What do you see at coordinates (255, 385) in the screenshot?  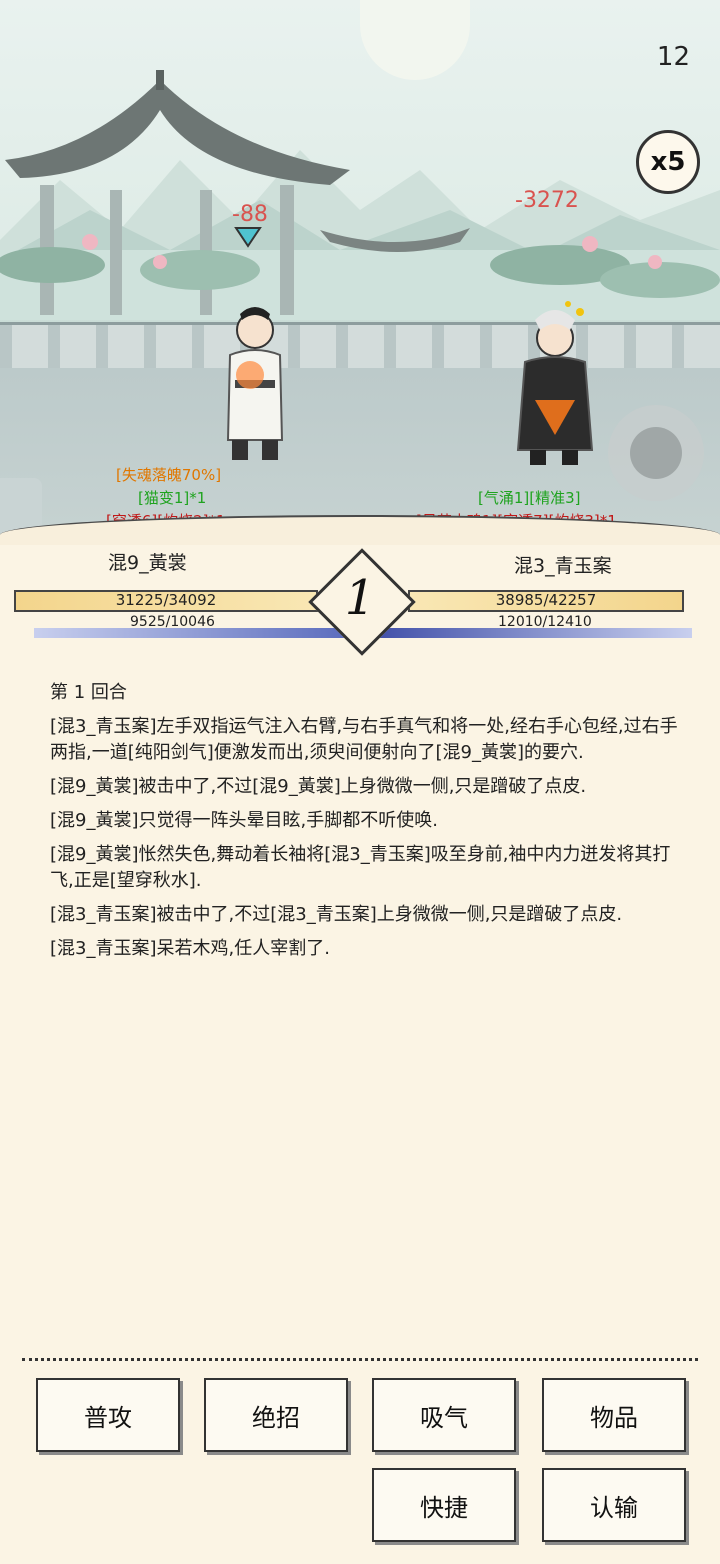 I see `fighter-left-sprite` at bounding box center [255, 385].